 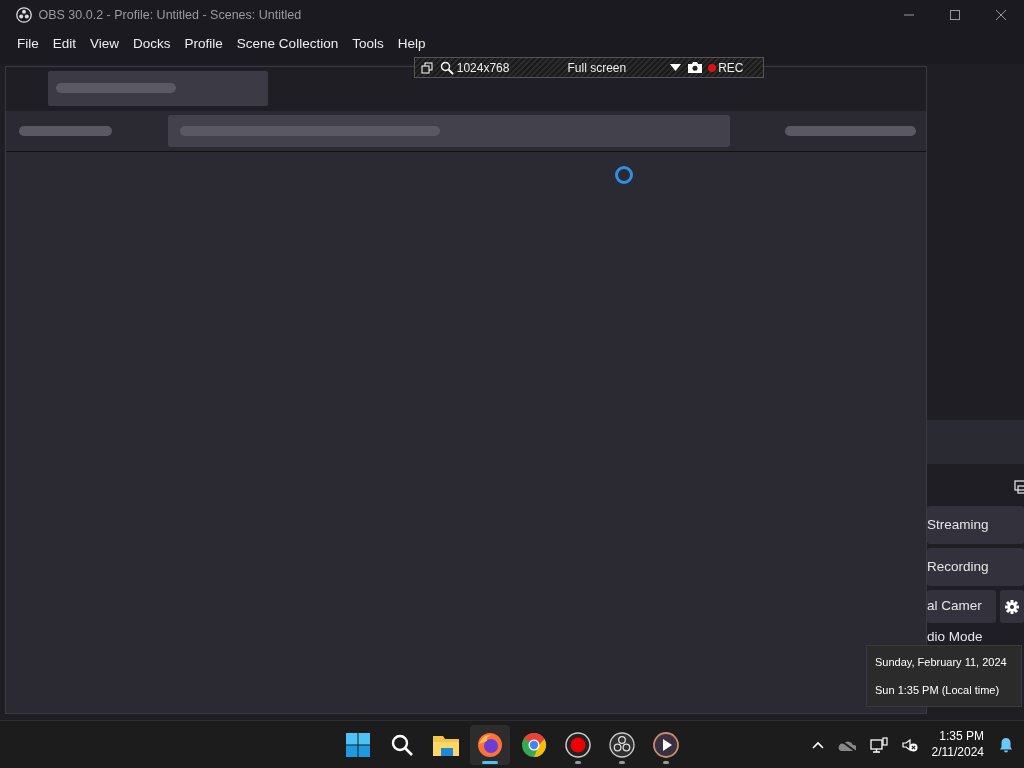 I want to click on gear-icon, so click(x=1012, y=606).